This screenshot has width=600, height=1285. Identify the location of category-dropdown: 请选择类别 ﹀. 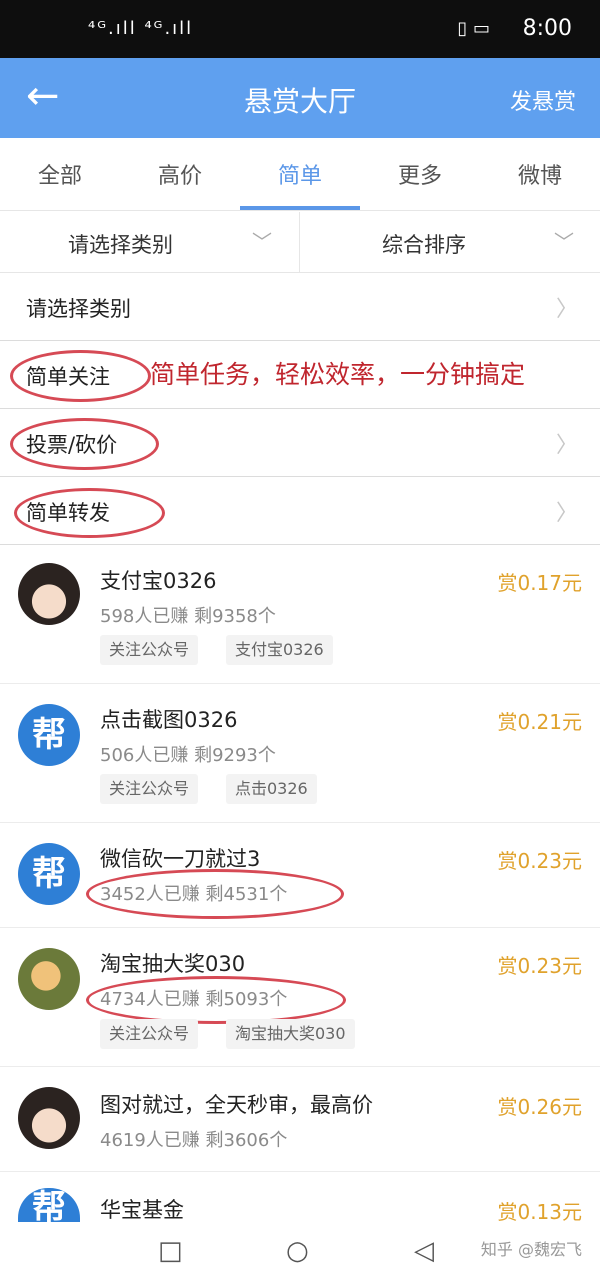
(149, 242).